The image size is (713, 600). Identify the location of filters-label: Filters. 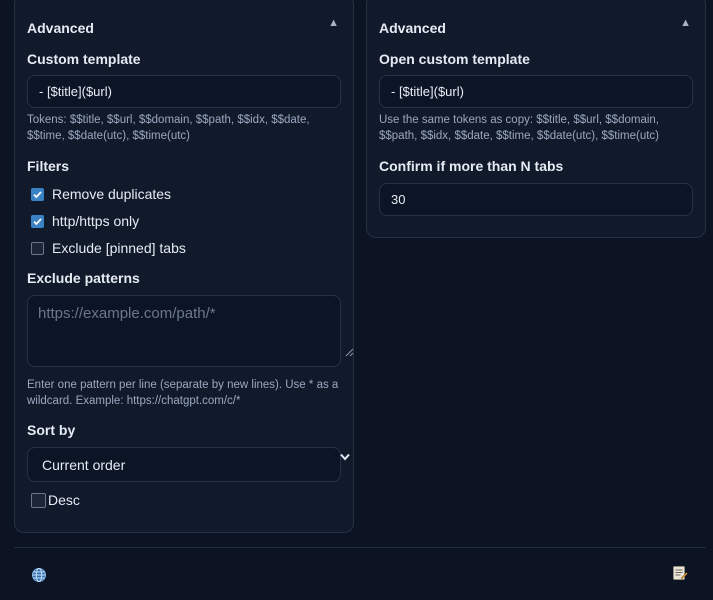
(48, 166).